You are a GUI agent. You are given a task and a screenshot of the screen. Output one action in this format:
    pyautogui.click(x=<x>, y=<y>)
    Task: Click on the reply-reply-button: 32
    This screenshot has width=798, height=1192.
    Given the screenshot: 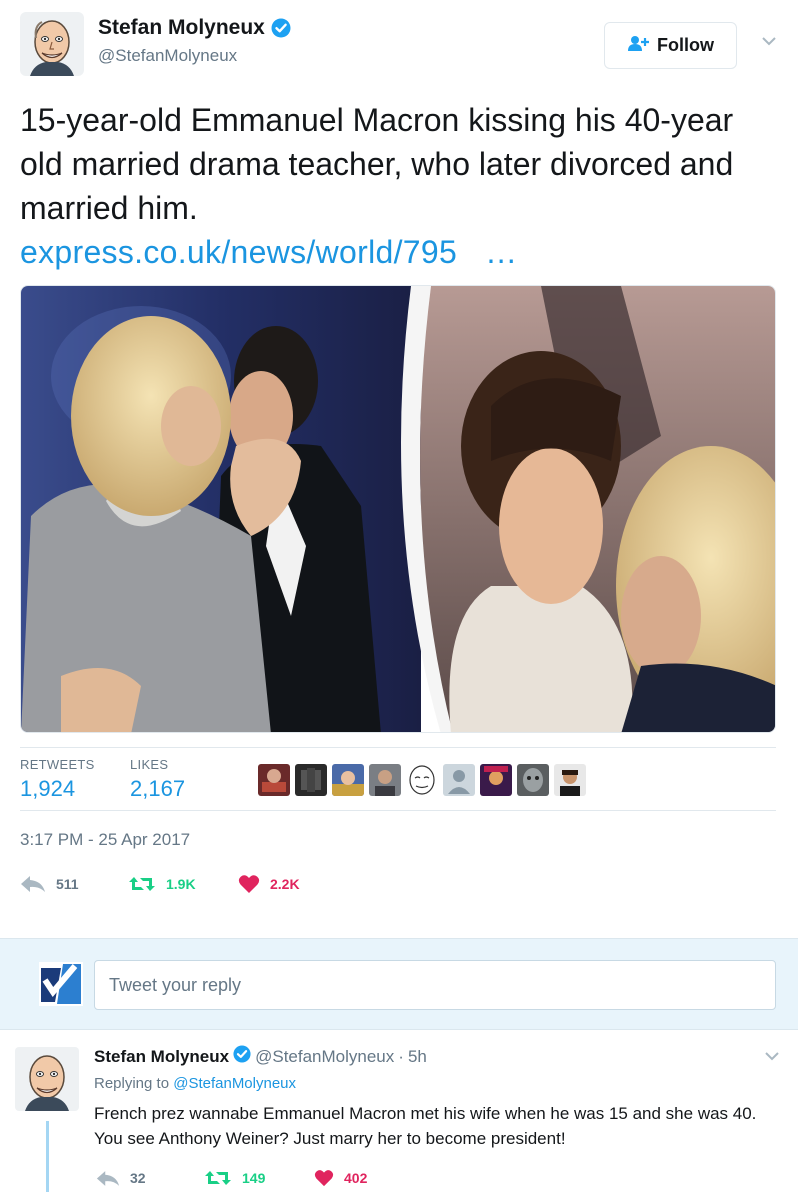 What is the action you would take?
    pyautogui.click(x=150, y=1178)
    